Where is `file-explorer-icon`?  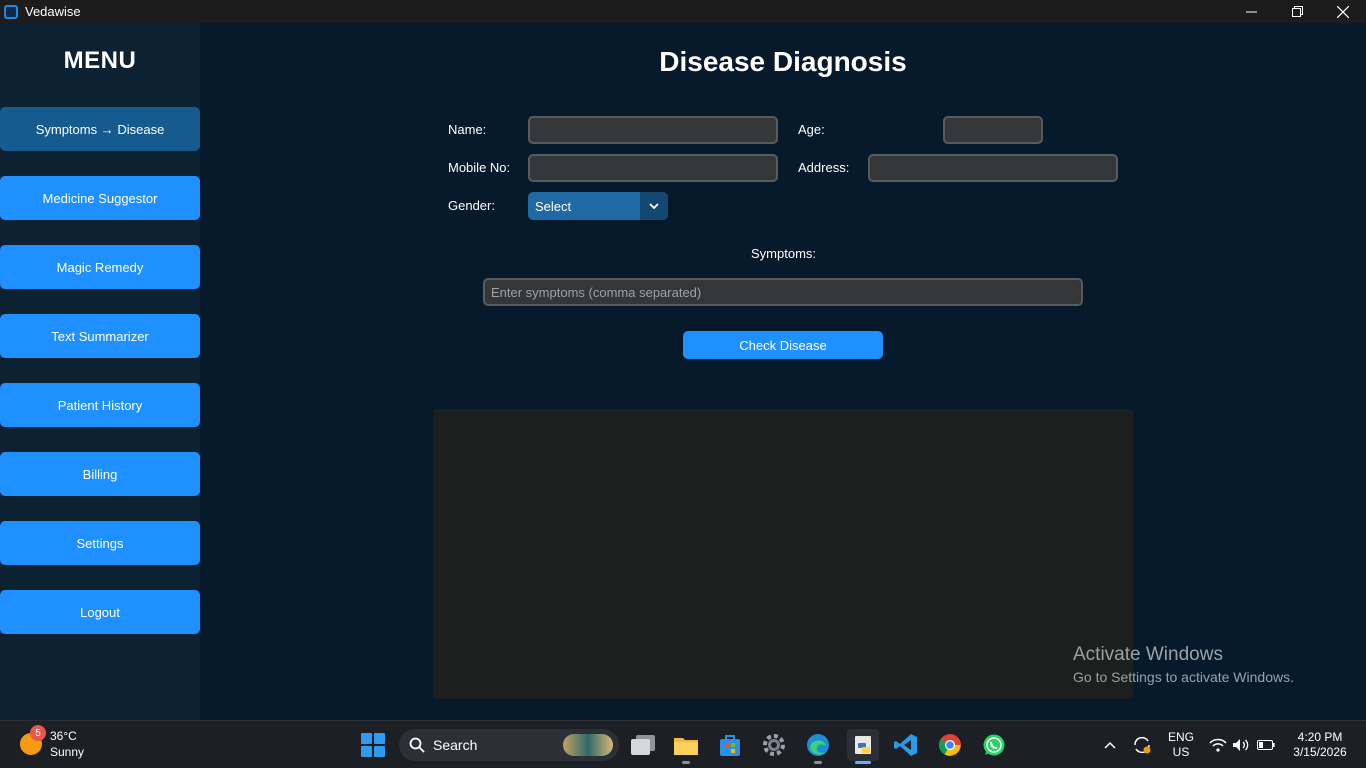 file-explorer-icon is located at coordinates (686, 745).